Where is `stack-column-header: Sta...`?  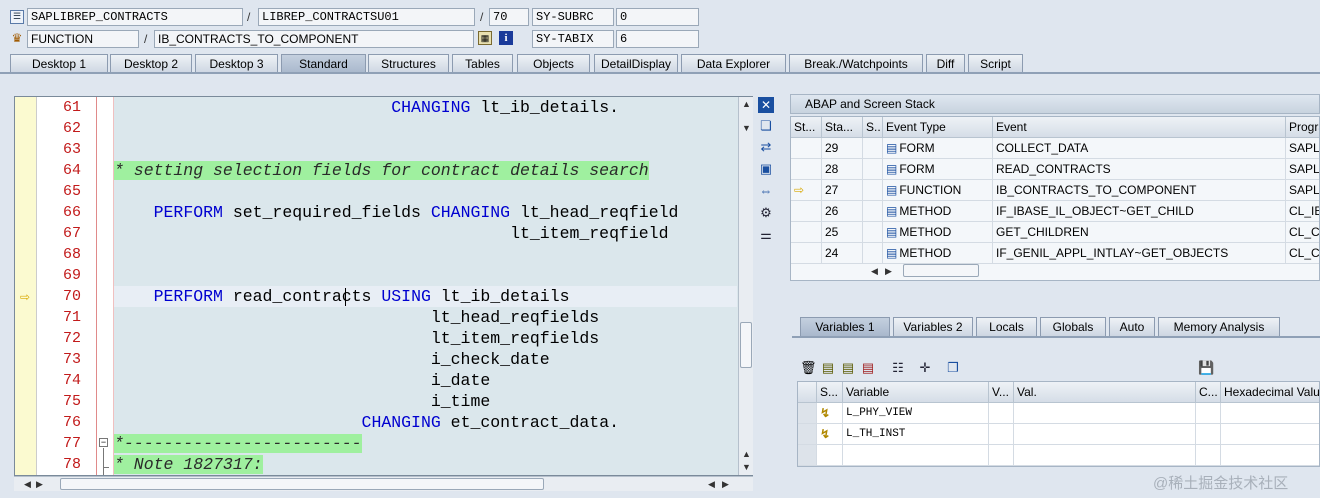
stack-column-header: Sta... is located at coordinates (842, 127).